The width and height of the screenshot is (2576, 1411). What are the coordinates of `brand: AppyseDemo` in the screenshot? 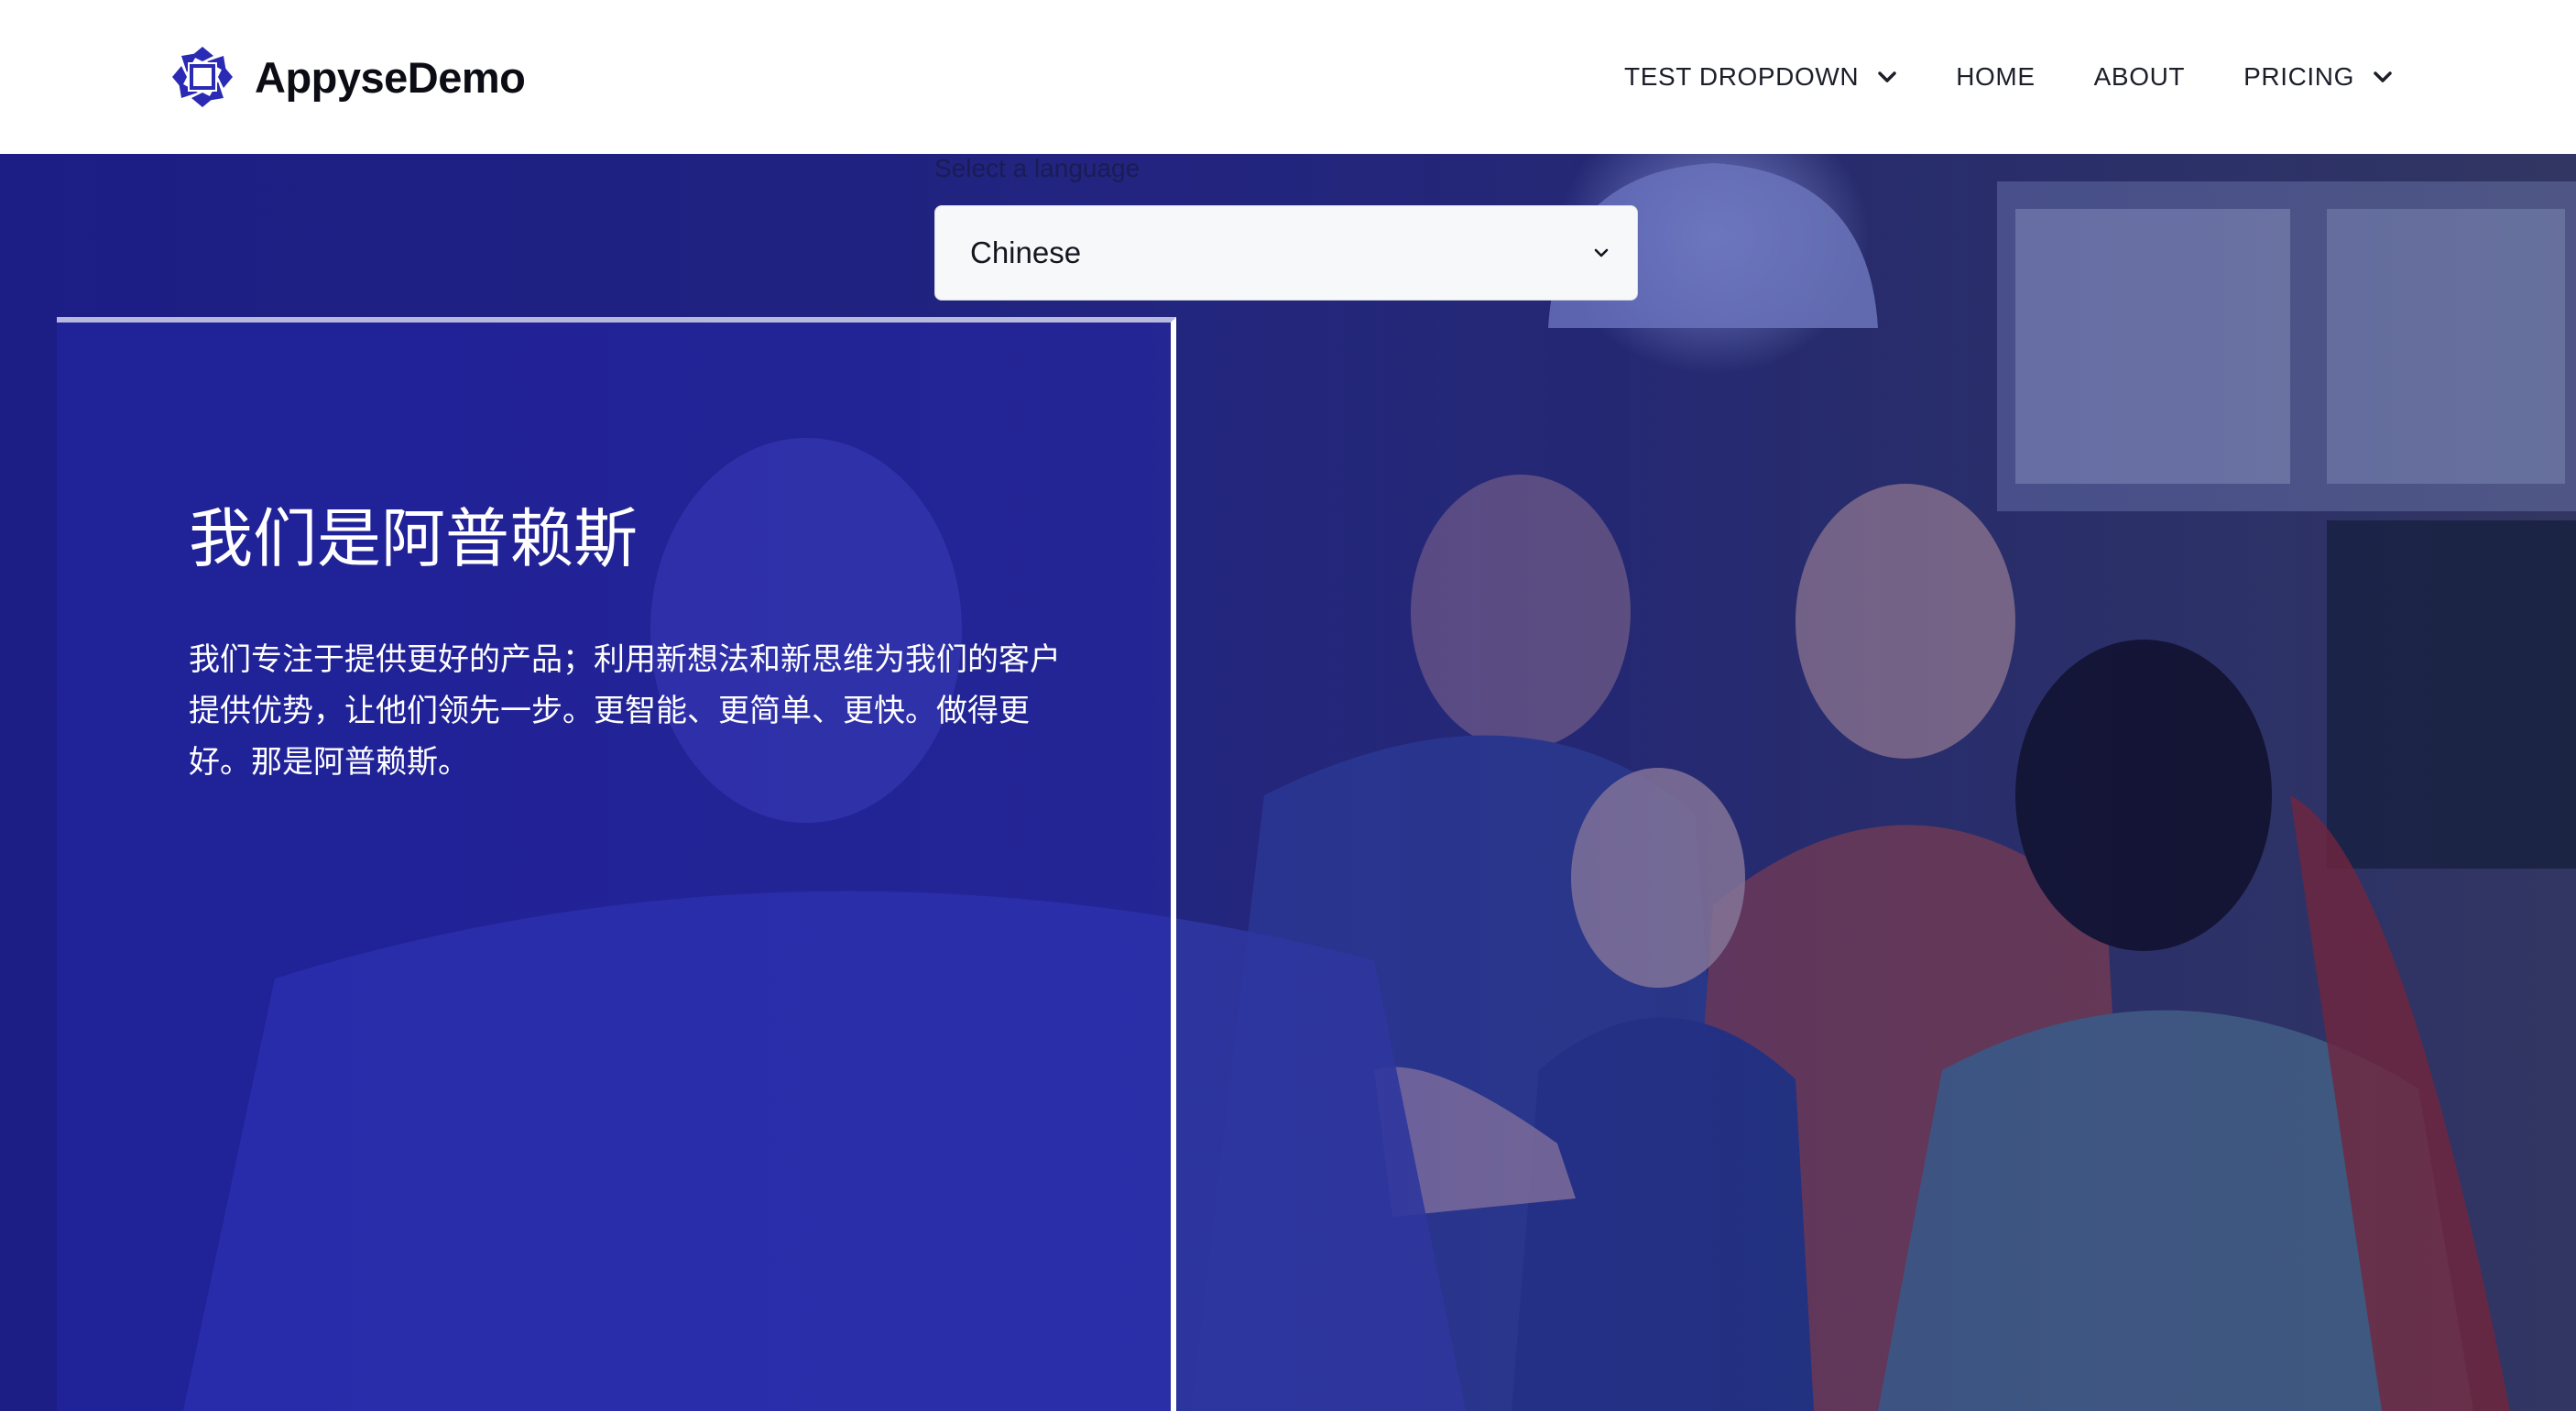 It's located at (348, 77).